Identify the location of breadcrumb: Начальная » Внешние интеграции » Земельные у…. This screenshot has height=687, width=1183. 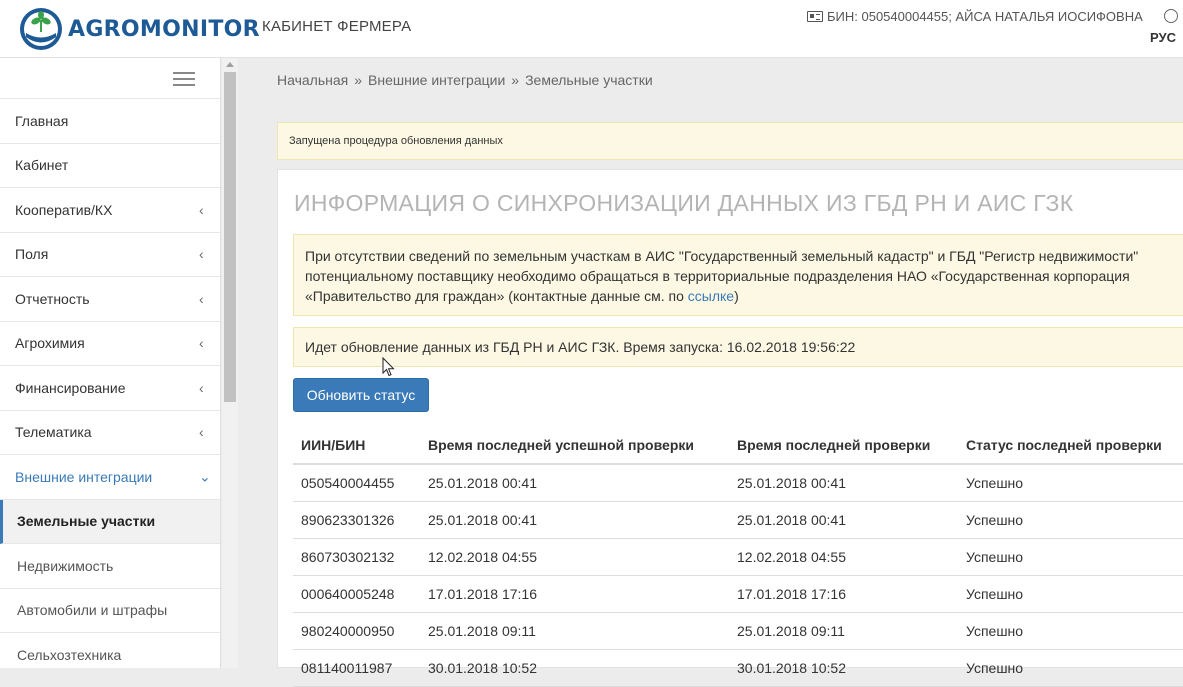
(465, 80).